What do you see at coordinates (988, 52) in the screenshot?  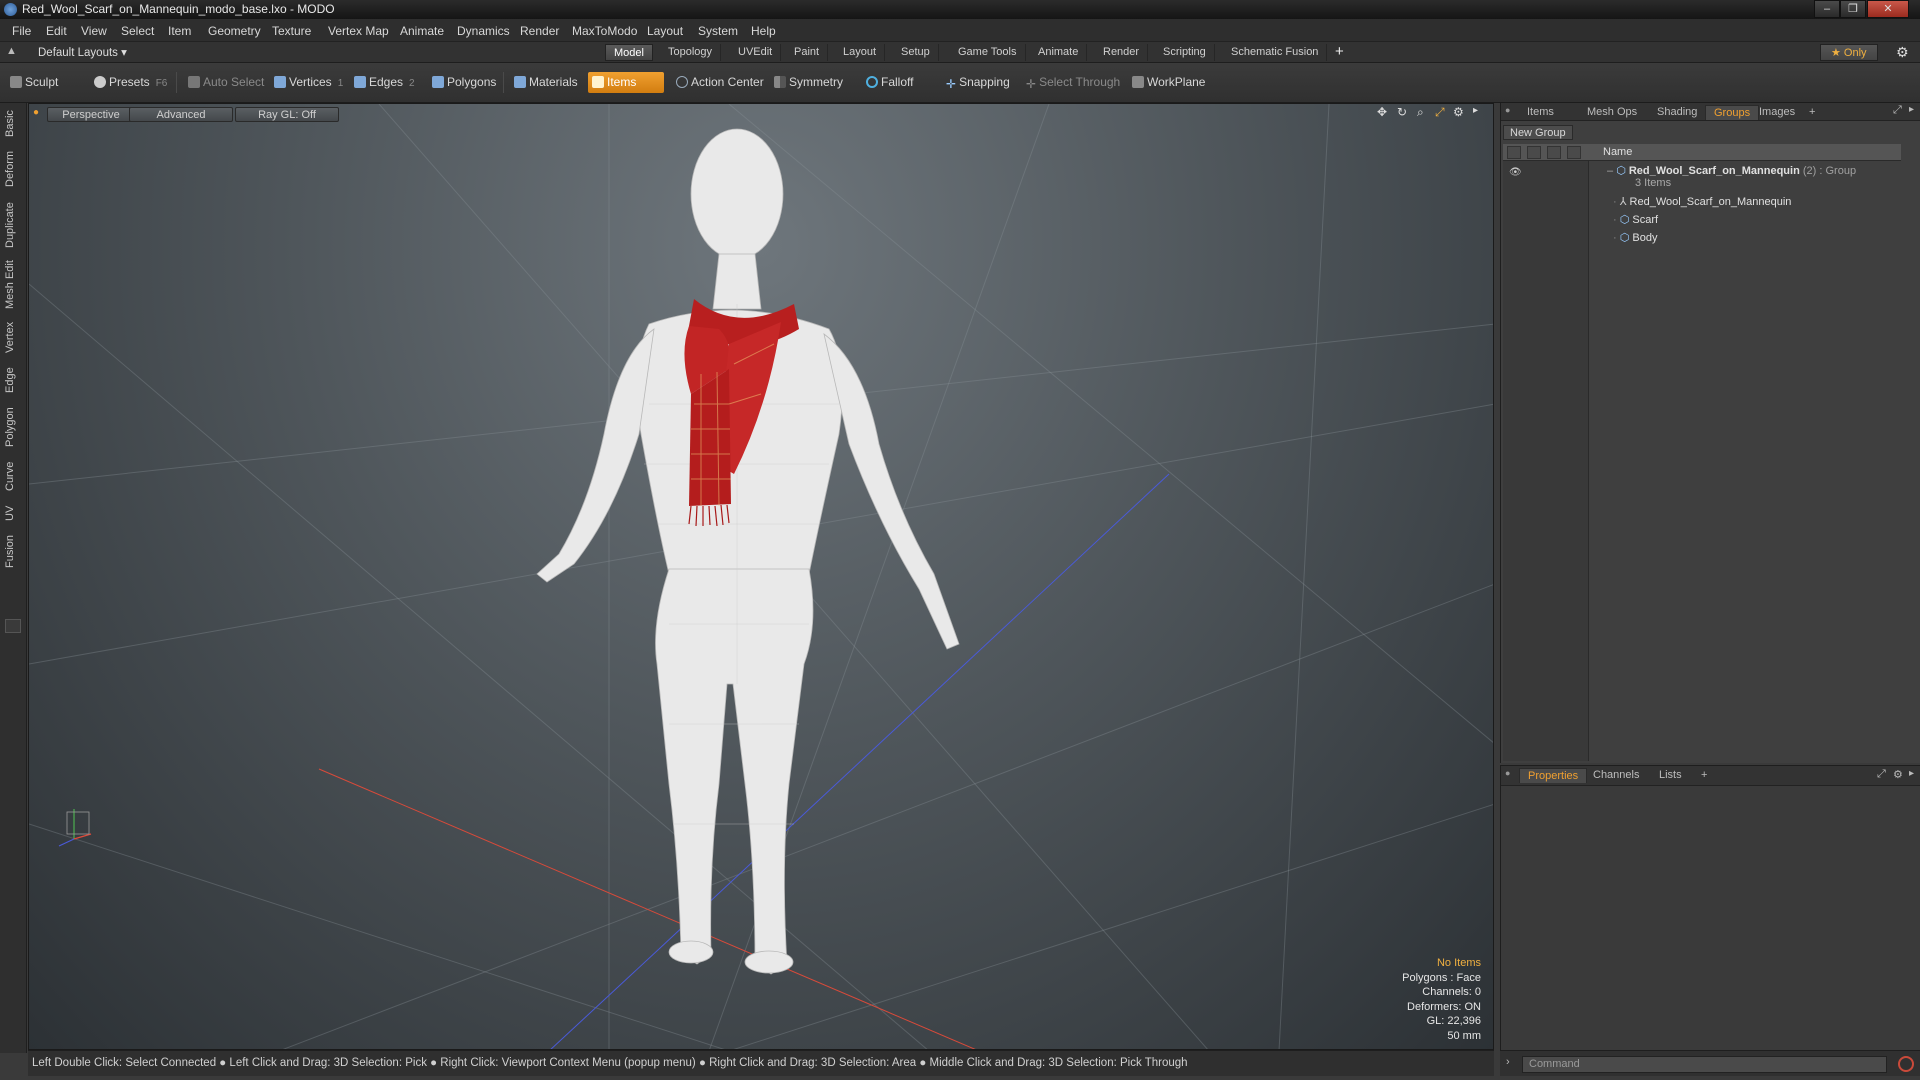 I see `tab-game-tools: Game Tools` at bounding box center [988, 52].